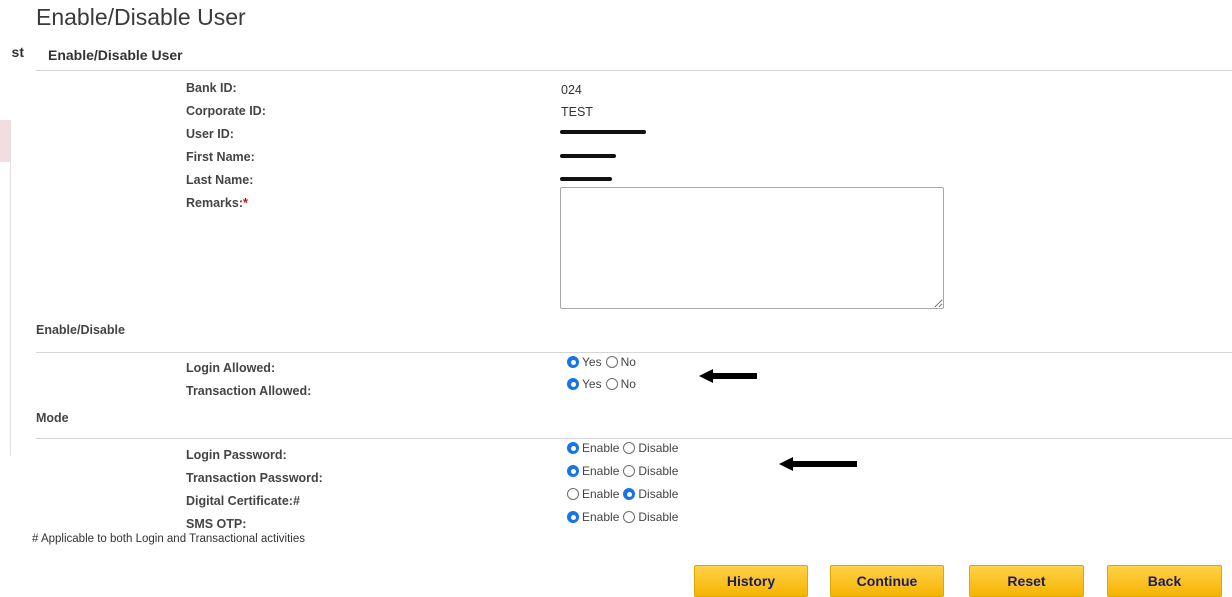 This screenshot has height=597, width=1232. Describe the element at coordinates (141, 17) in the screenshot. I see `page-title: Enable/Disable User` at that location.